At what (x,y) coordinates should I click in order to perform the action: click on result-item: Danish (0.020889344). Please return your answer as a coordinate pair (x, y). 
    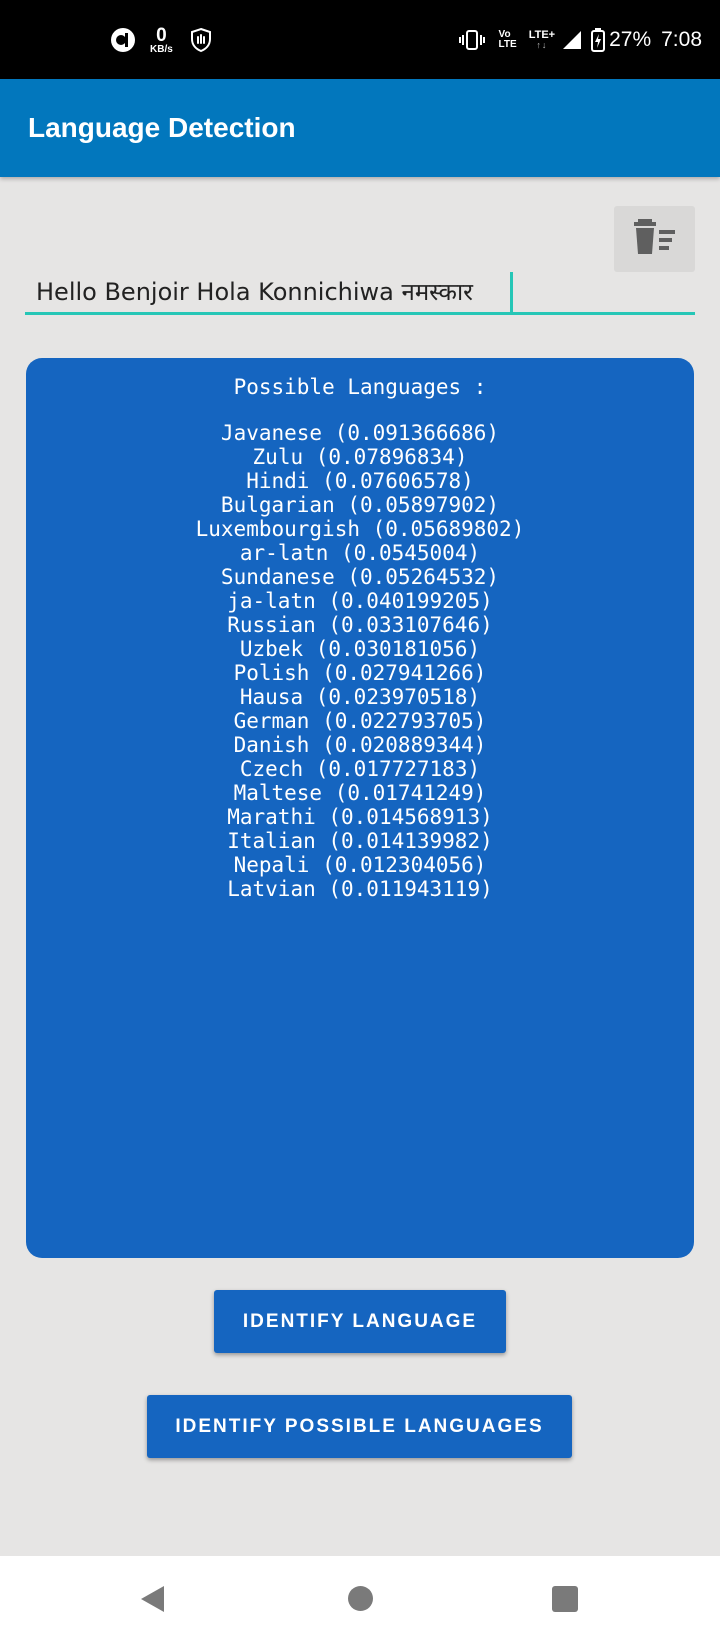
    Looking at the image, I should click on (360, 745).